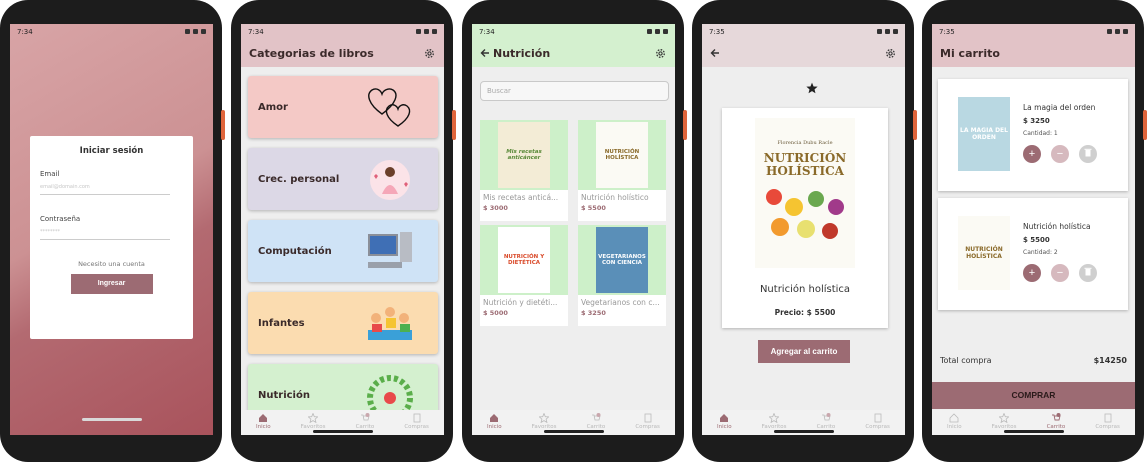  Describe the element at coordinates (812, 88) in the screenshot. I see `favorite-star-icon` at that location.